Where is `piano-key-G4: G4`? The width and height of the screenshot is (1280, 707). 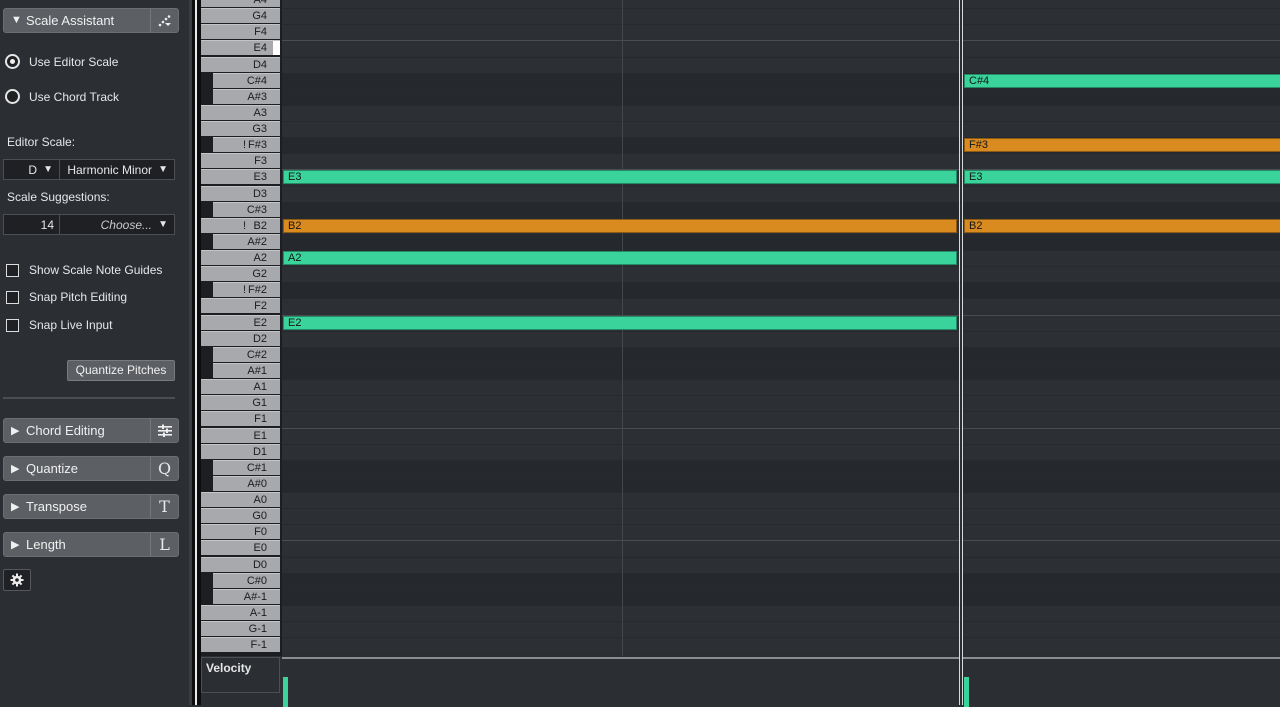 piano-key-G4: G4 is located at coordinates (240, 16).